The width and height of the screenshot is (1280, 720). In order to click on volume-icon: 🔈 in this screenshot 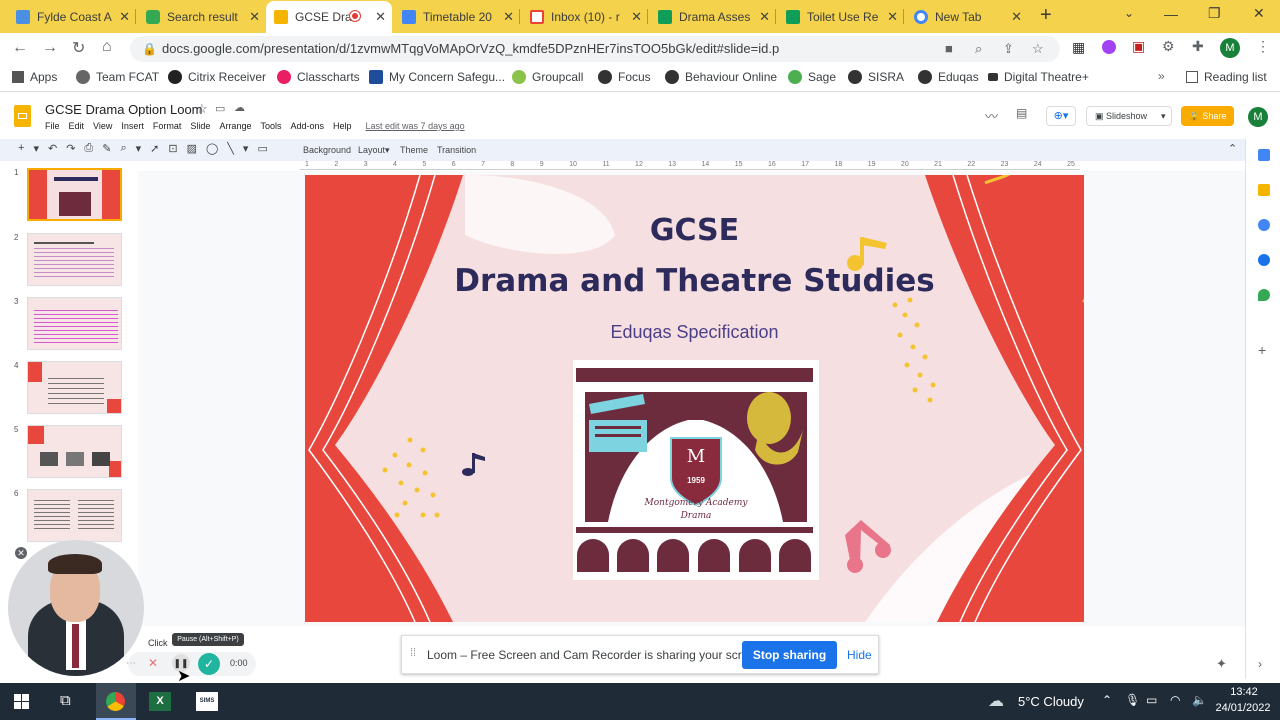, I will do `click(1199, 700)`.